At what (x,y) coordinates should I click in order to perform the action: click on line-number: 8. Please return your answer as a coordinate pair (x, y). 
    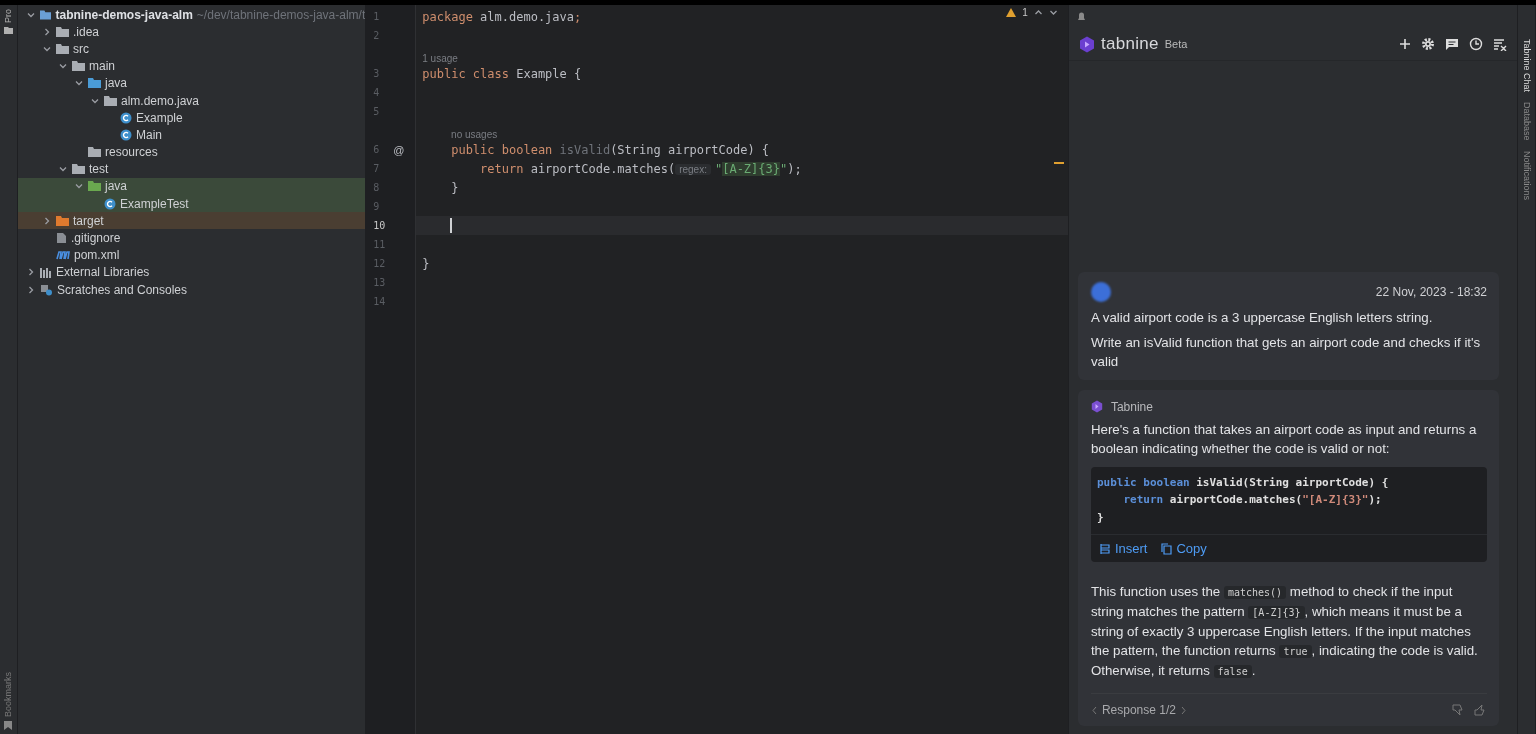
    Looking at the image, I should click on (376, 187).